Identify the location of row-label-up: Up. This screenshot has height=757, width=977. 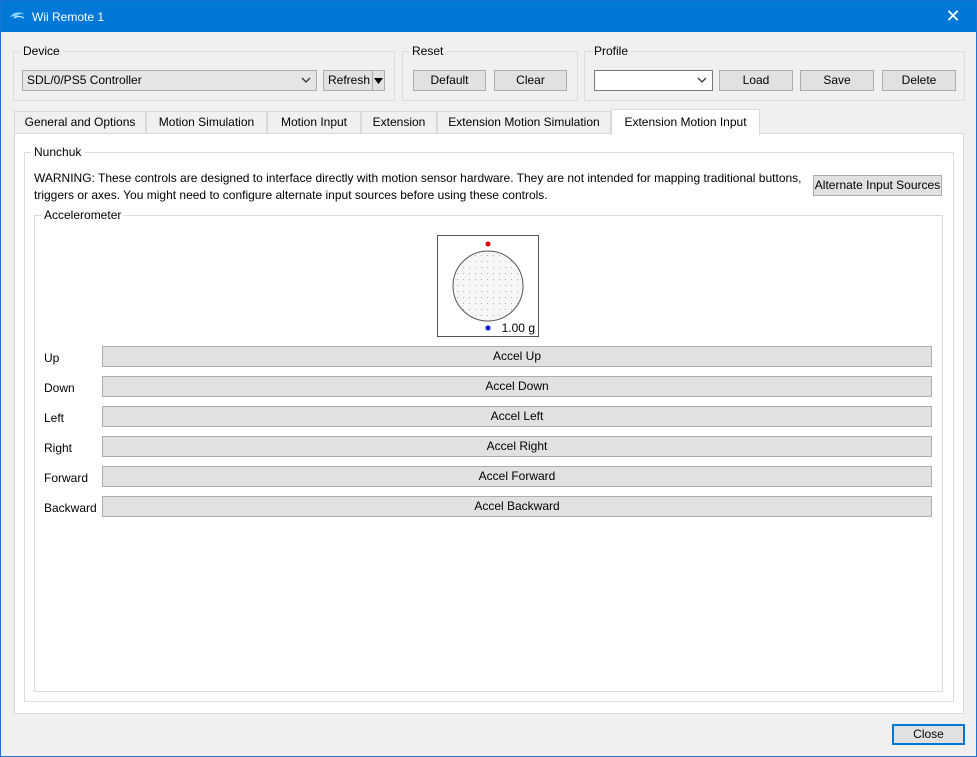
(52, 358).